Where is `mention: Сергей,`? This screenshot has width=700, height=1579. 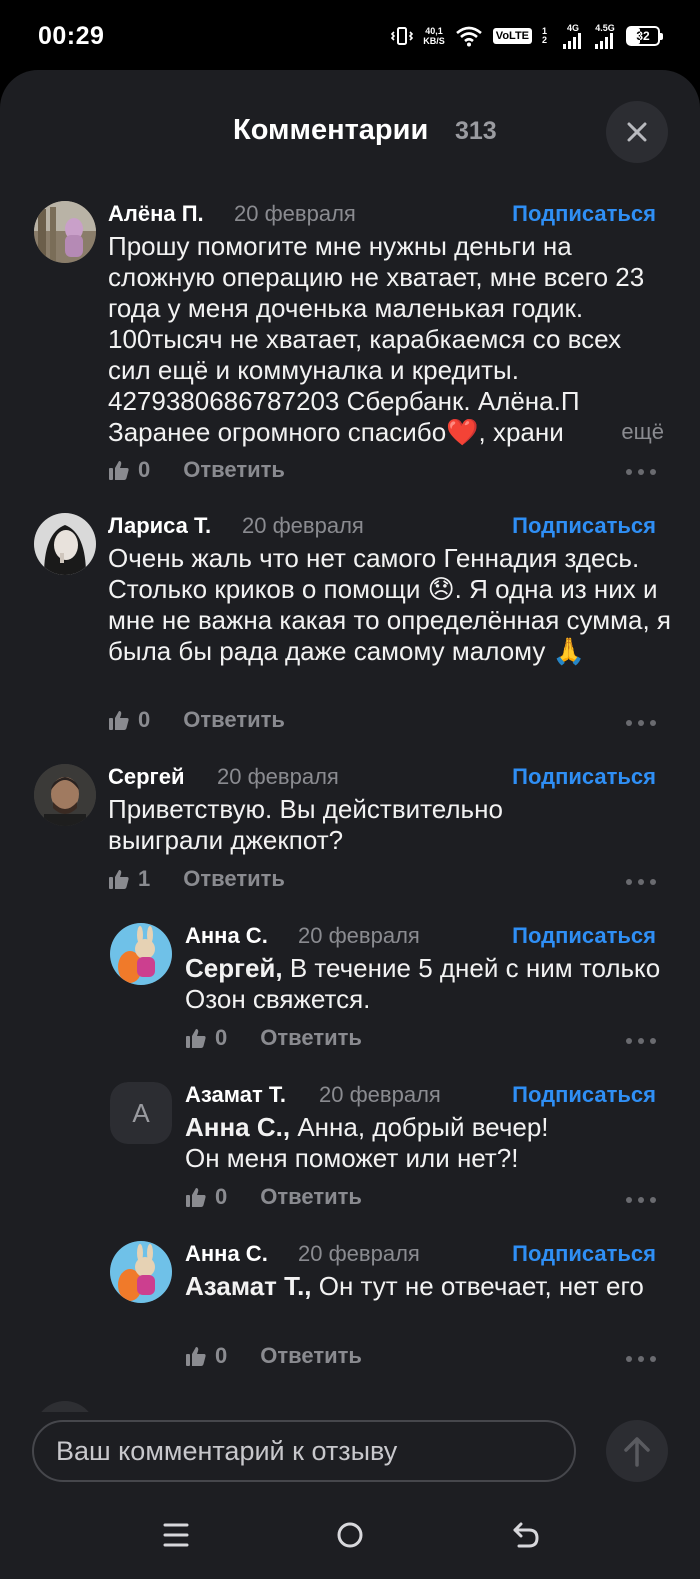 mention: Сергей, is located at coordinates (234, 968).